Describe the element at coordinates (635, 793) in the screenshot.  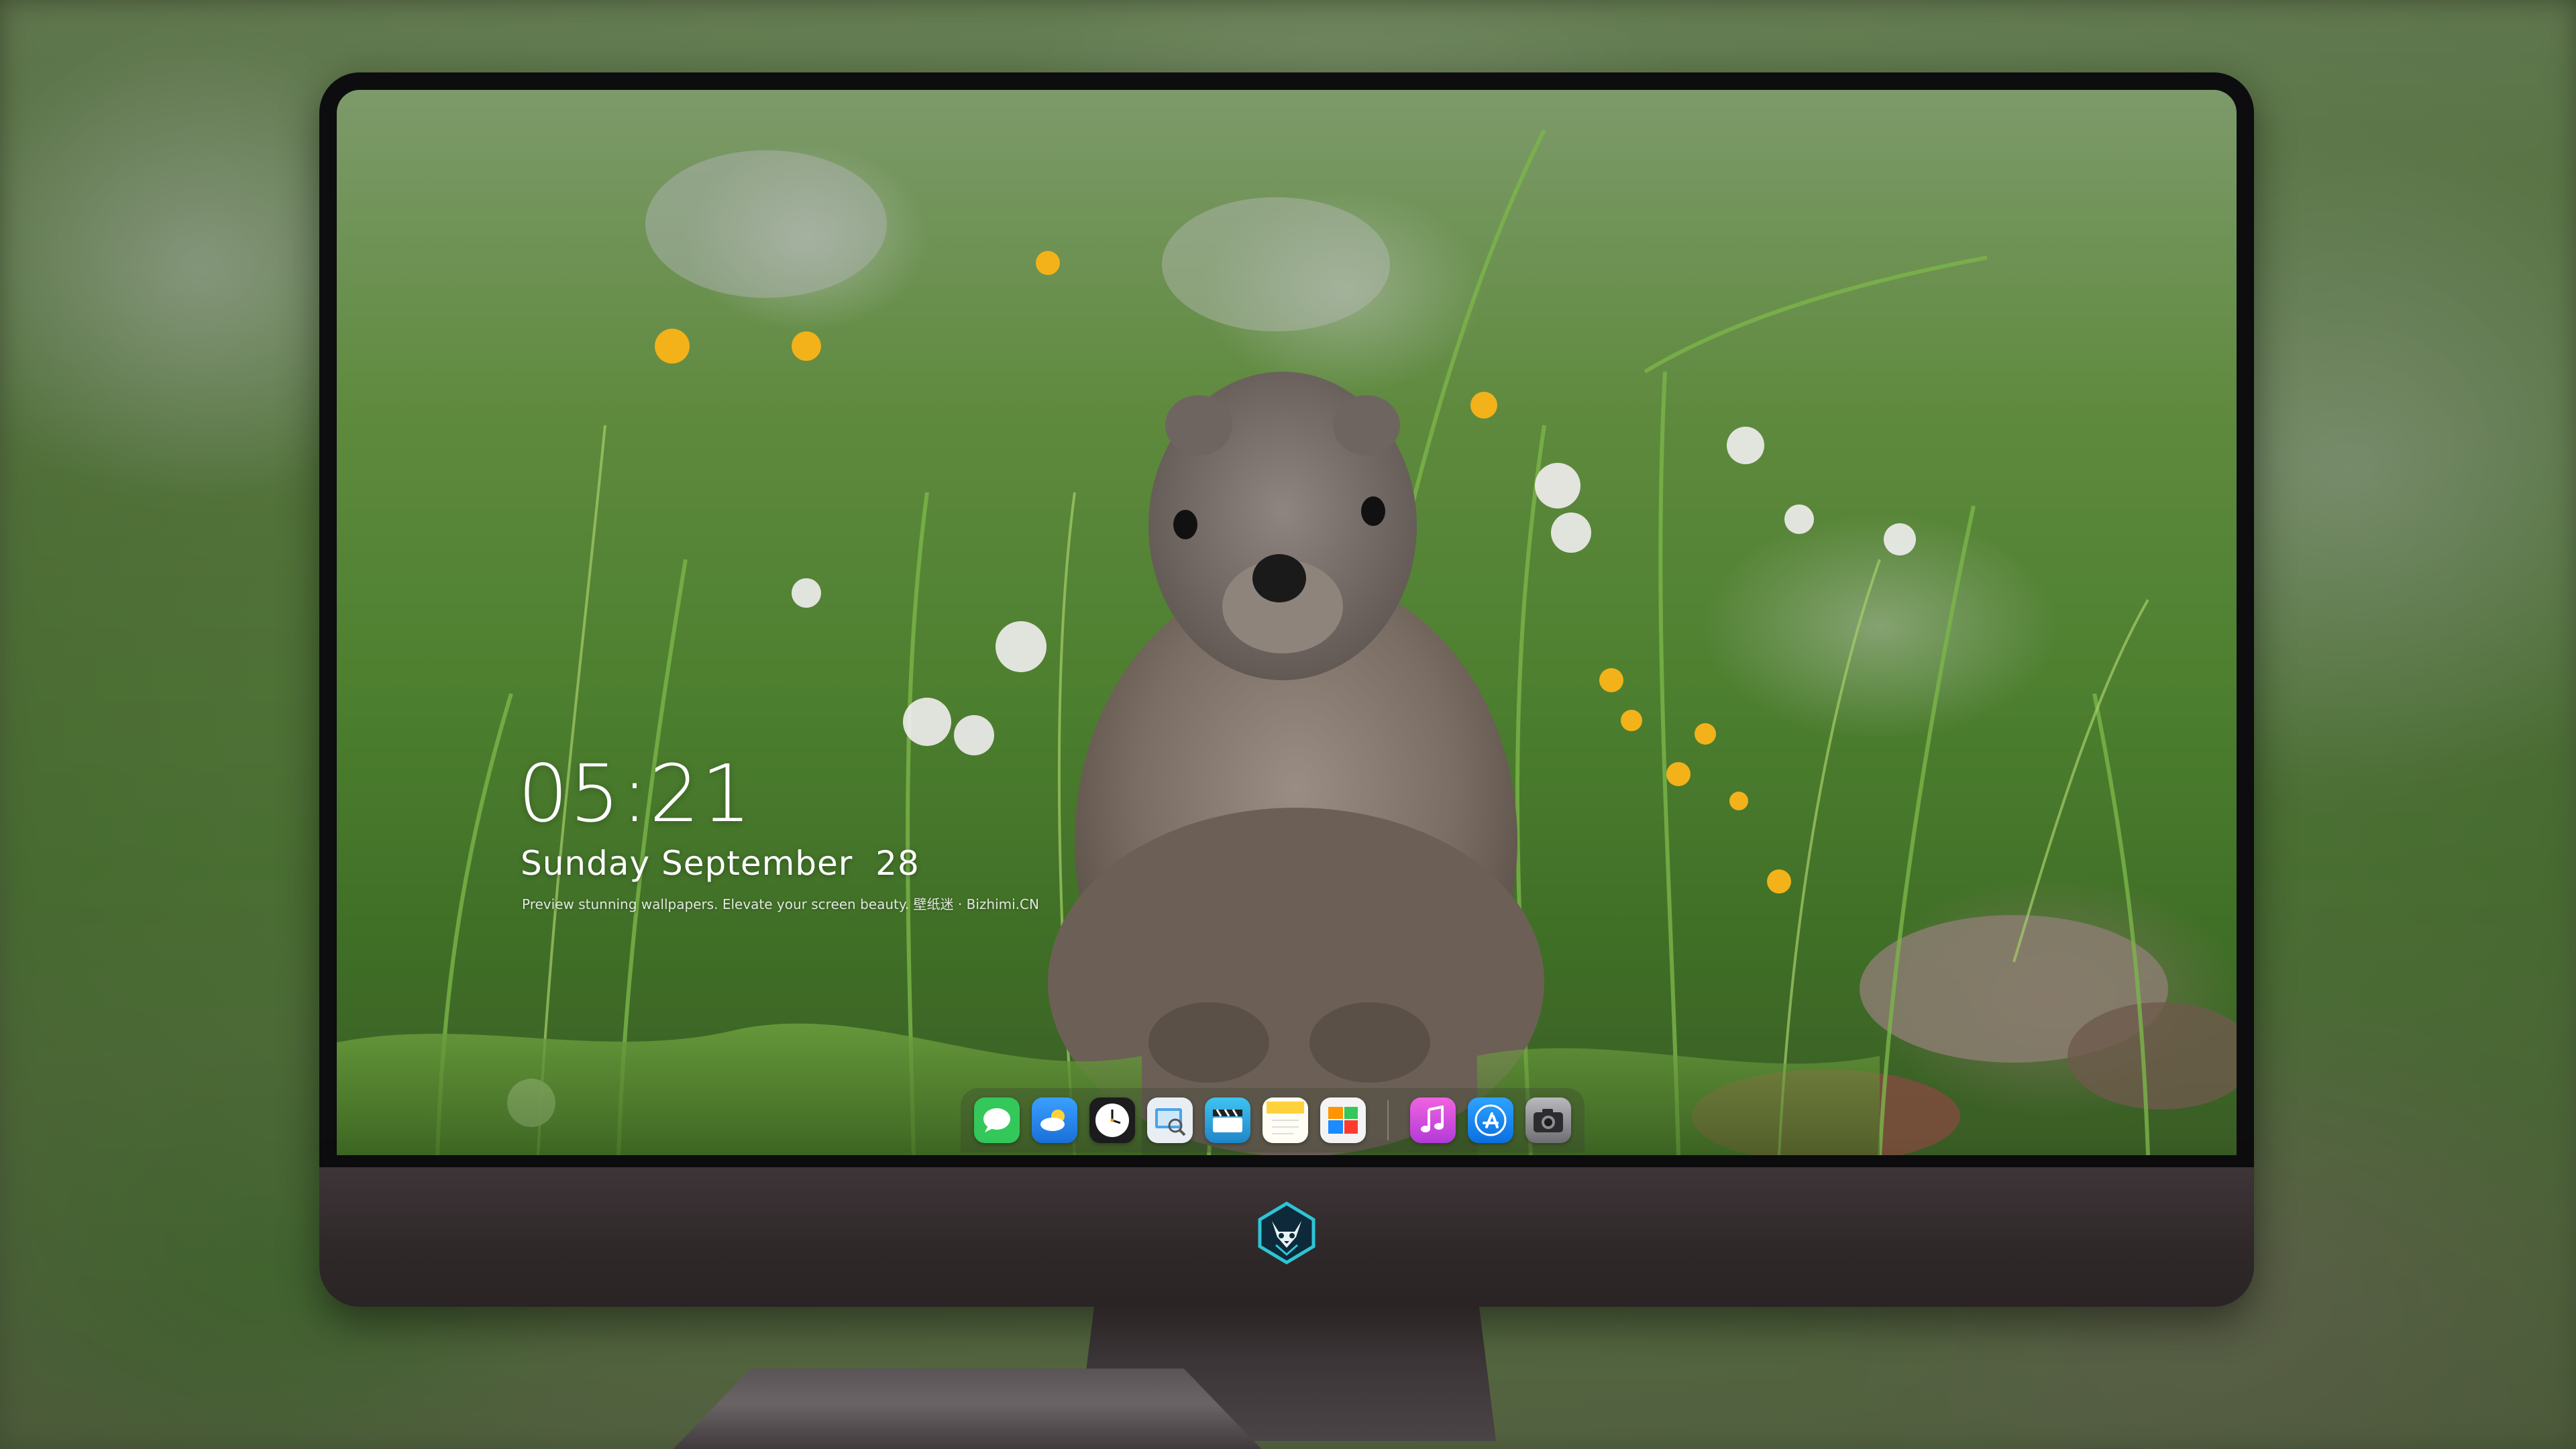
I see `lock-clock: 05:21` at that location.